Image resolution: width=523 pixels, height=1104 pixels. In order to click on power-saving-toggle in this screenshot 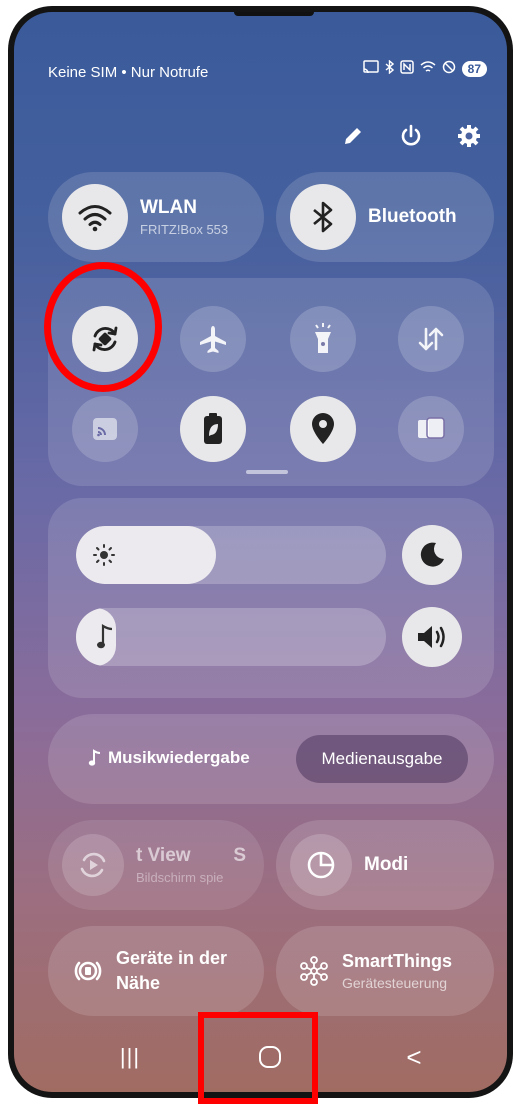, I will do `click(213, 429)`.